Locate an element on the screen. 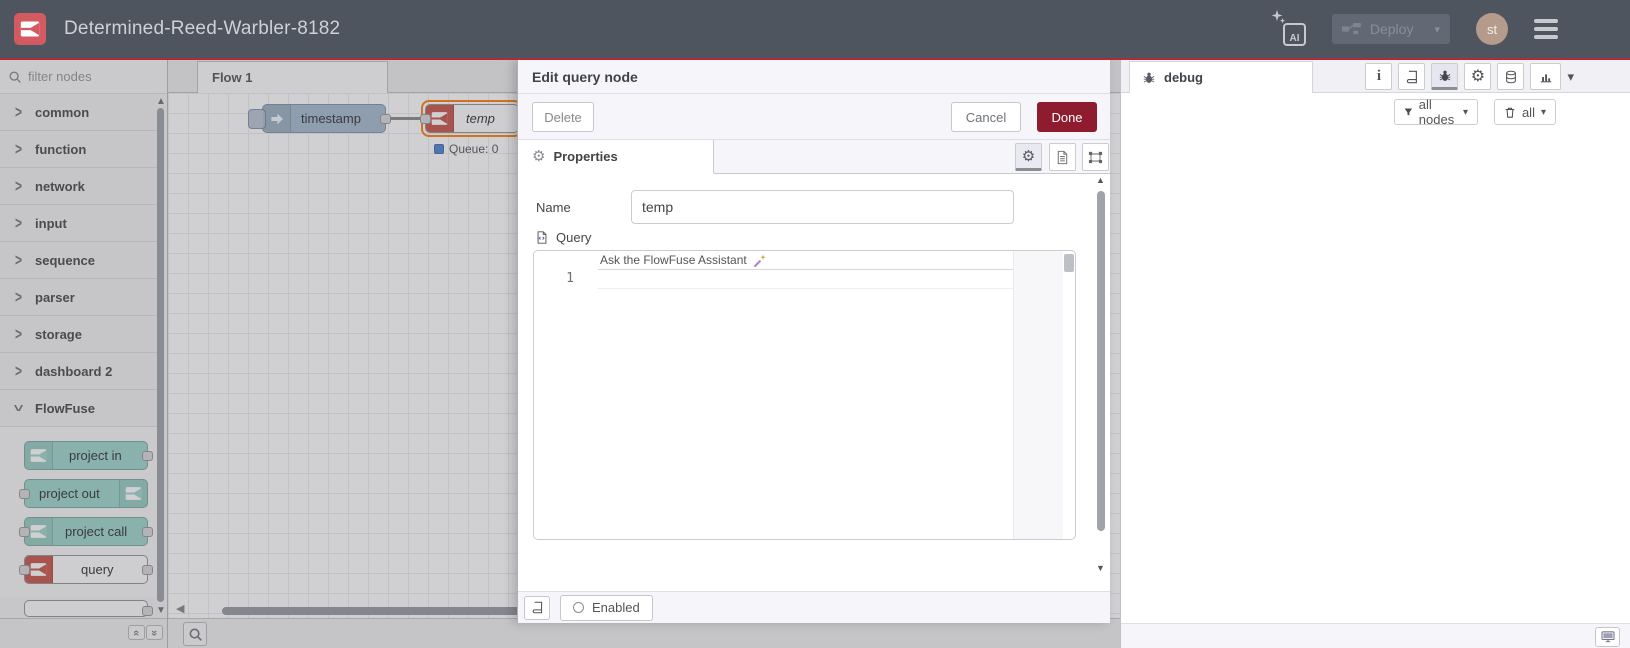 This screenshot has width=1630, height=648. dialog-toolbar: Delete Cancel Done is located at coordinates (814, 117).